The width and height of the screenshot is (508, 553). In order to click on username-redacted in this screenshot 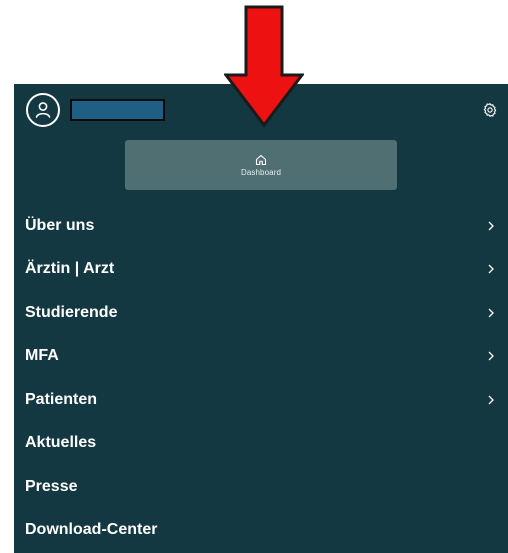, I will do `click(117, 110)`.